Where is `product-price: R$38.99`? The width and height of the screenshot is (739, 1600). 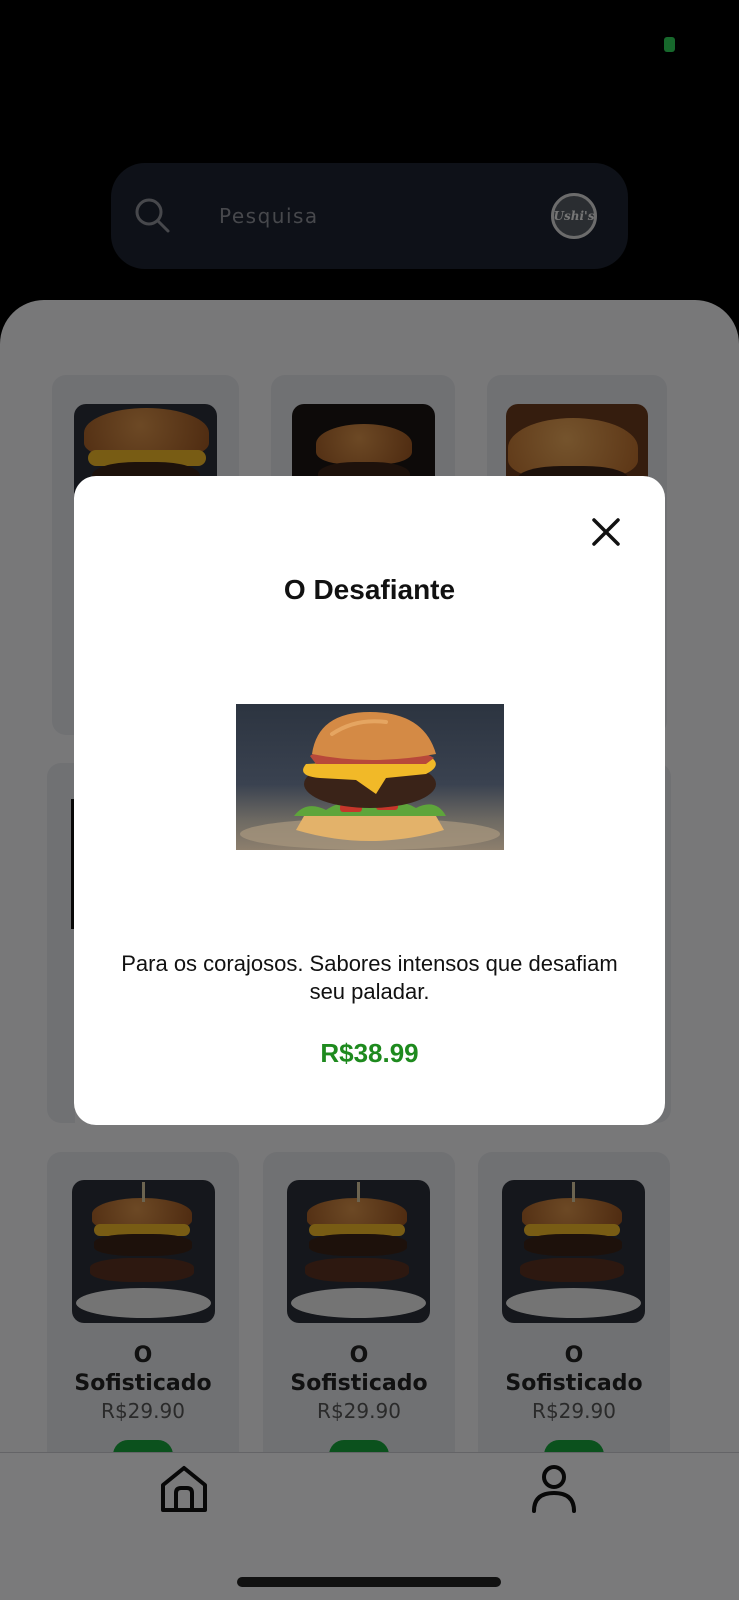 product-price: R$38.99 is located at coordinates (369, 1053).